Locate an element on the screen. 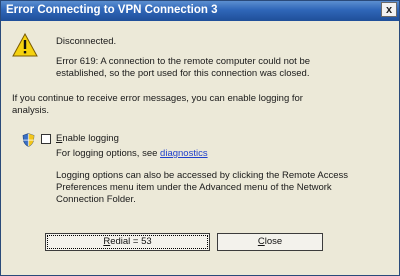  access-line-3: Connection Folder. is located at coordinates (96, 199).